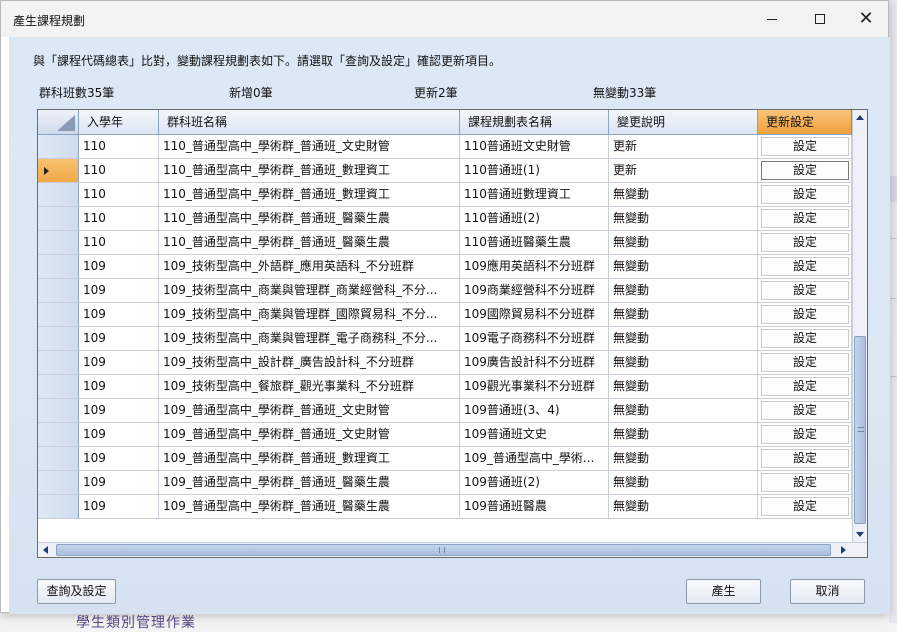 This screenshot has height=632, width=897. Describe the element at coordinates (843, 550) in the screenshot. I see `scroll-right-icon` at that location.